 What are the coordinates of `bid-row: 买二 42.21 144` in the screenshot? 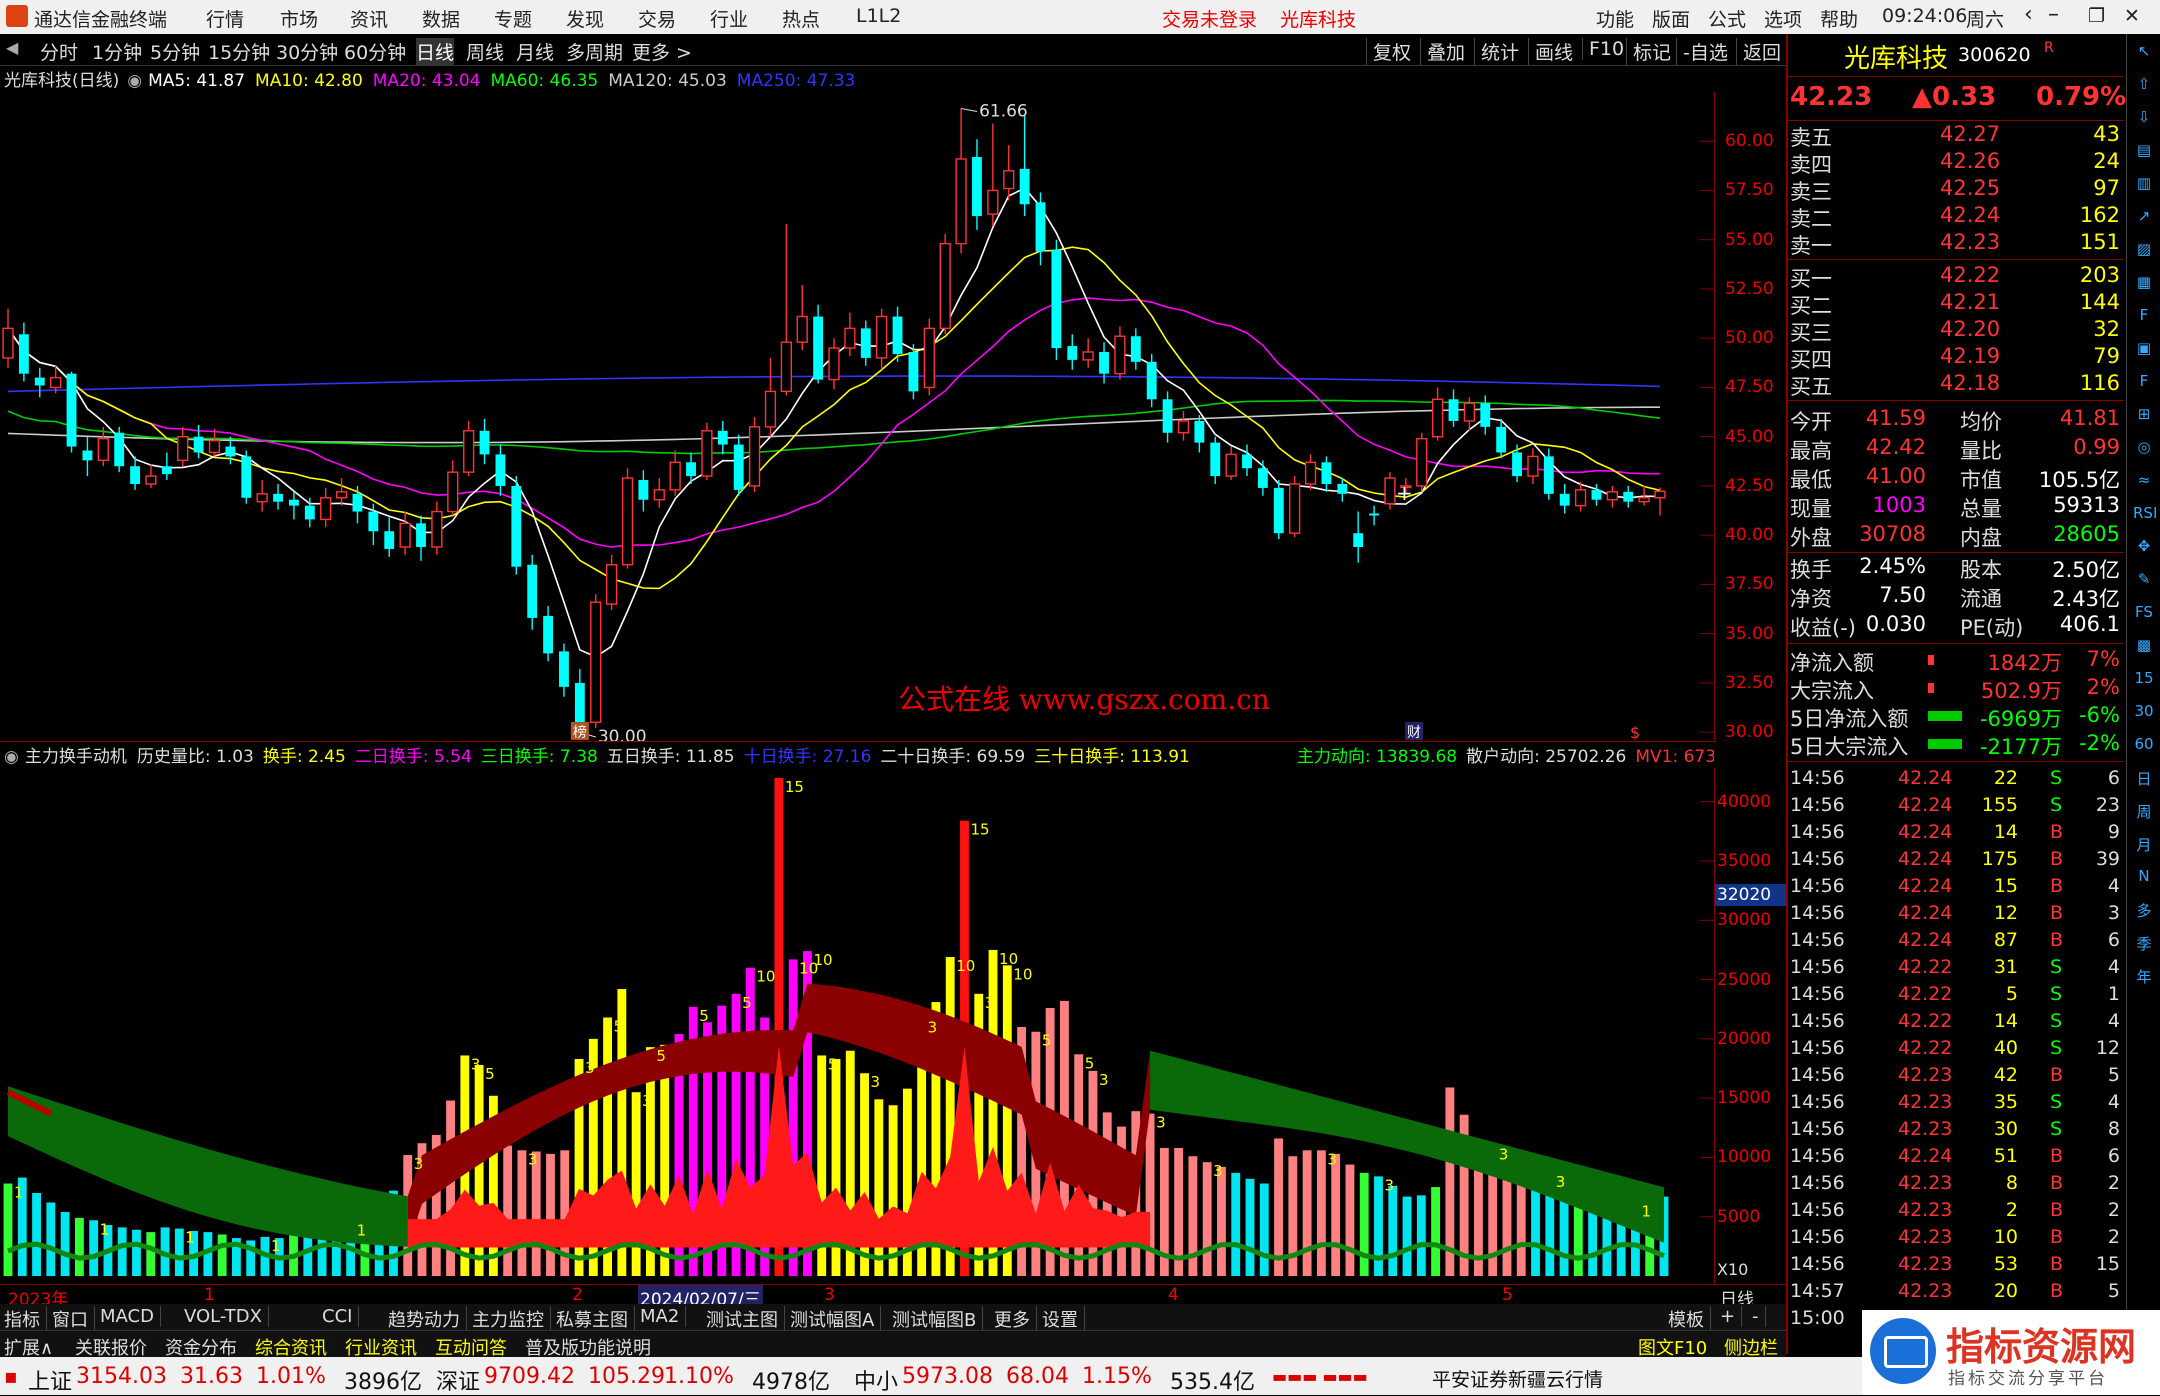 It's located at (1956, 304).